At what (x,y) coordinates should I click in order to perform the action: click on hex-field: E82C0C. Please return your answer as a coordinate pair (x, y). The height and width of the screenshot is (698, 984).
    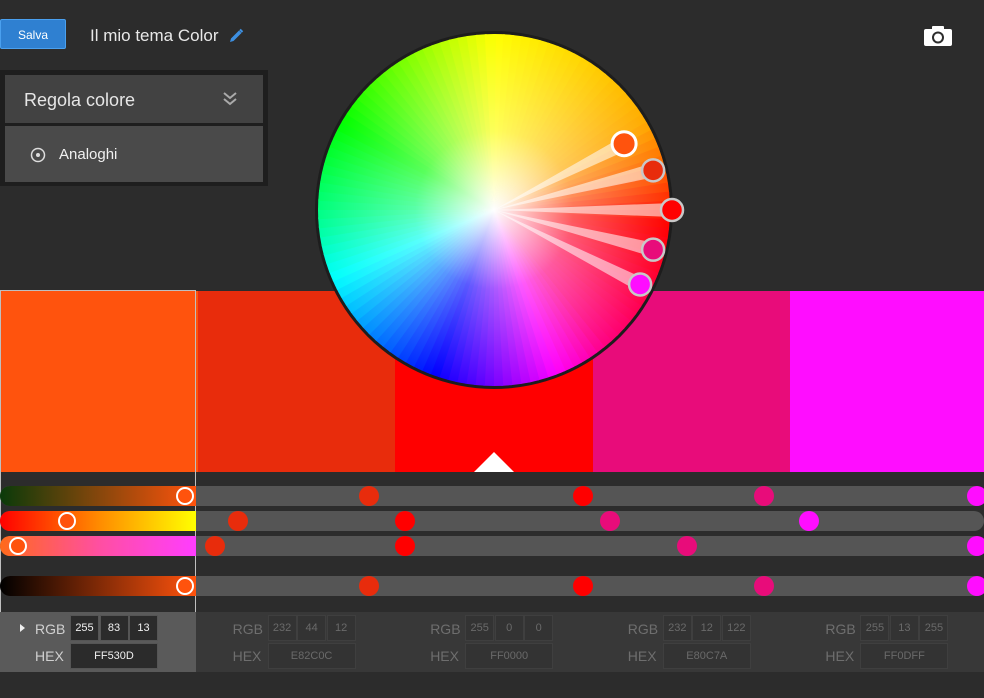
    Looking at the image, I should click on (311, 656).